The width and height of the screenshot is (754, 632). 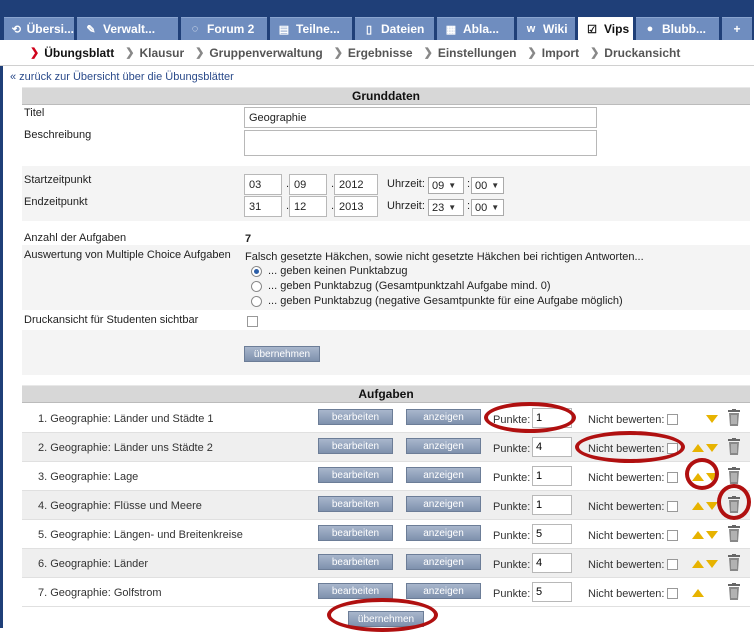 I want to click on overview-icon: ⟲, so click(x=16, y=29).